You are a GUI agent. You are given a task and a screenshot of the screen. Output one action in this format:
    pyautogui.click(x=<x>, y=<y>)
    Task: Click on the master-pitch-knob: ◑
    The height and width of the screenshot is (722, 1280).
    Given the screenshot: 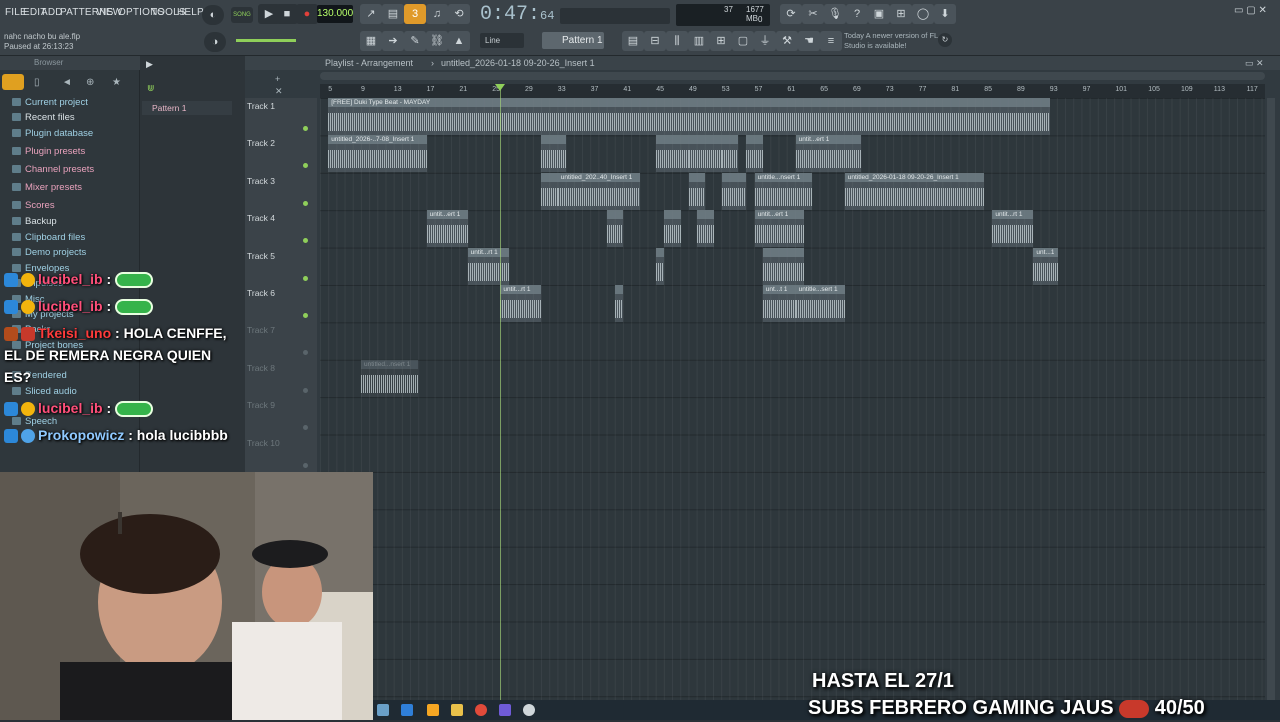 What is the action you would take?
    pyautogui.click(x=215, y=42)
    